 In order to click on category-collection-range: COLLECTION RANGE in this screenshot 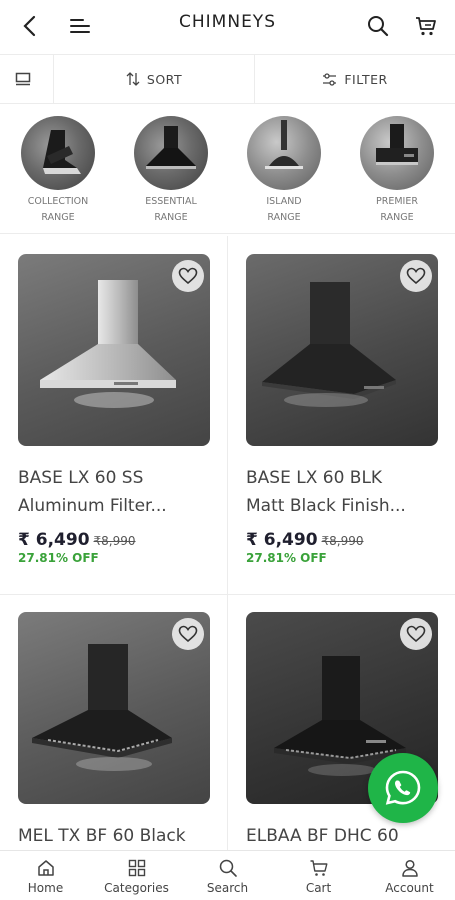, I will do `click(58, 174)`.